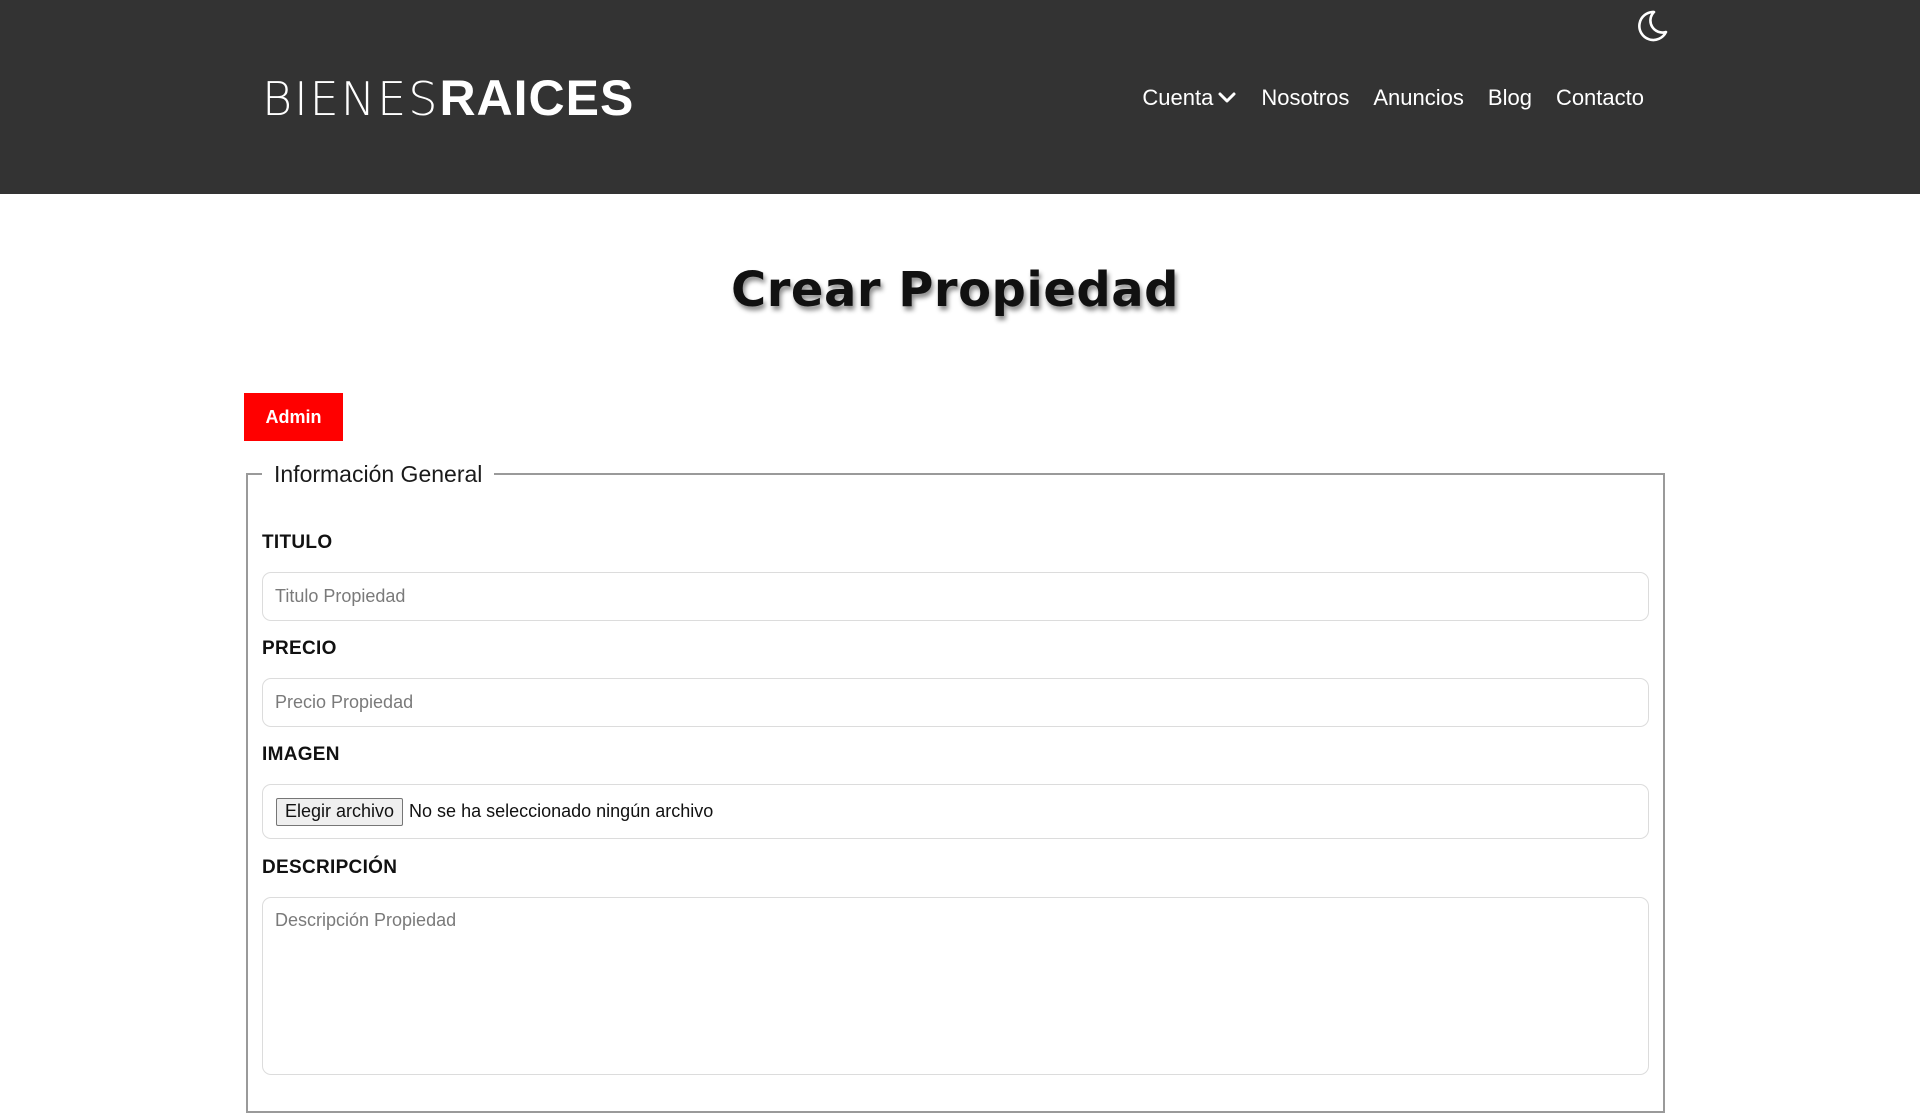  Describe the element at coordinates (297, 542) in the screenshot. I see `titulo-label: TITULO` at that location.